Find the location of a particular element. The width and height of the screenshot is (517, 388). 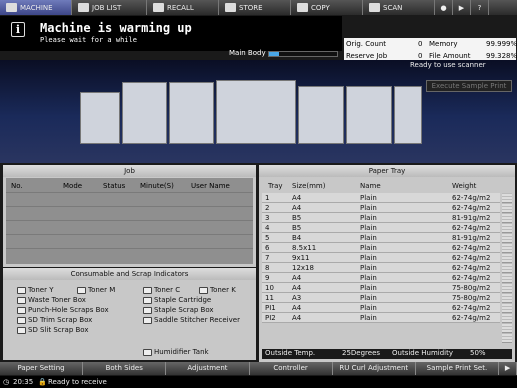

tray-row: 7 9x11 Plain 62-74g/m2 is located at coordinates (381, 258).